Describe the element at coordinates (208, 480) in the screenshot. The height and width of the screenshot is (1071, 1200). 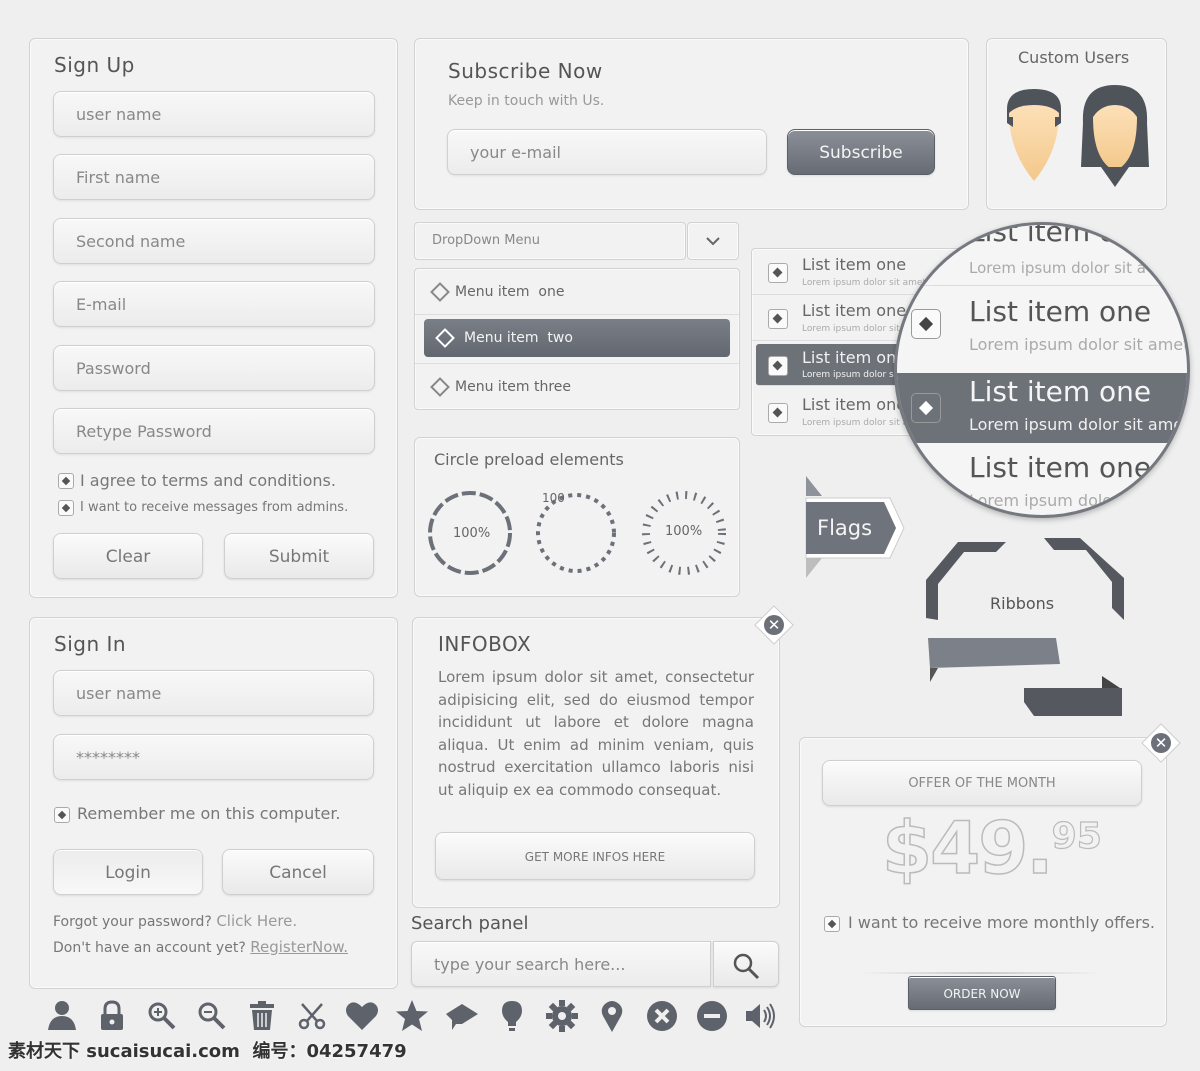
I see `agree-label: I agree to terms and conditions.` at that location.